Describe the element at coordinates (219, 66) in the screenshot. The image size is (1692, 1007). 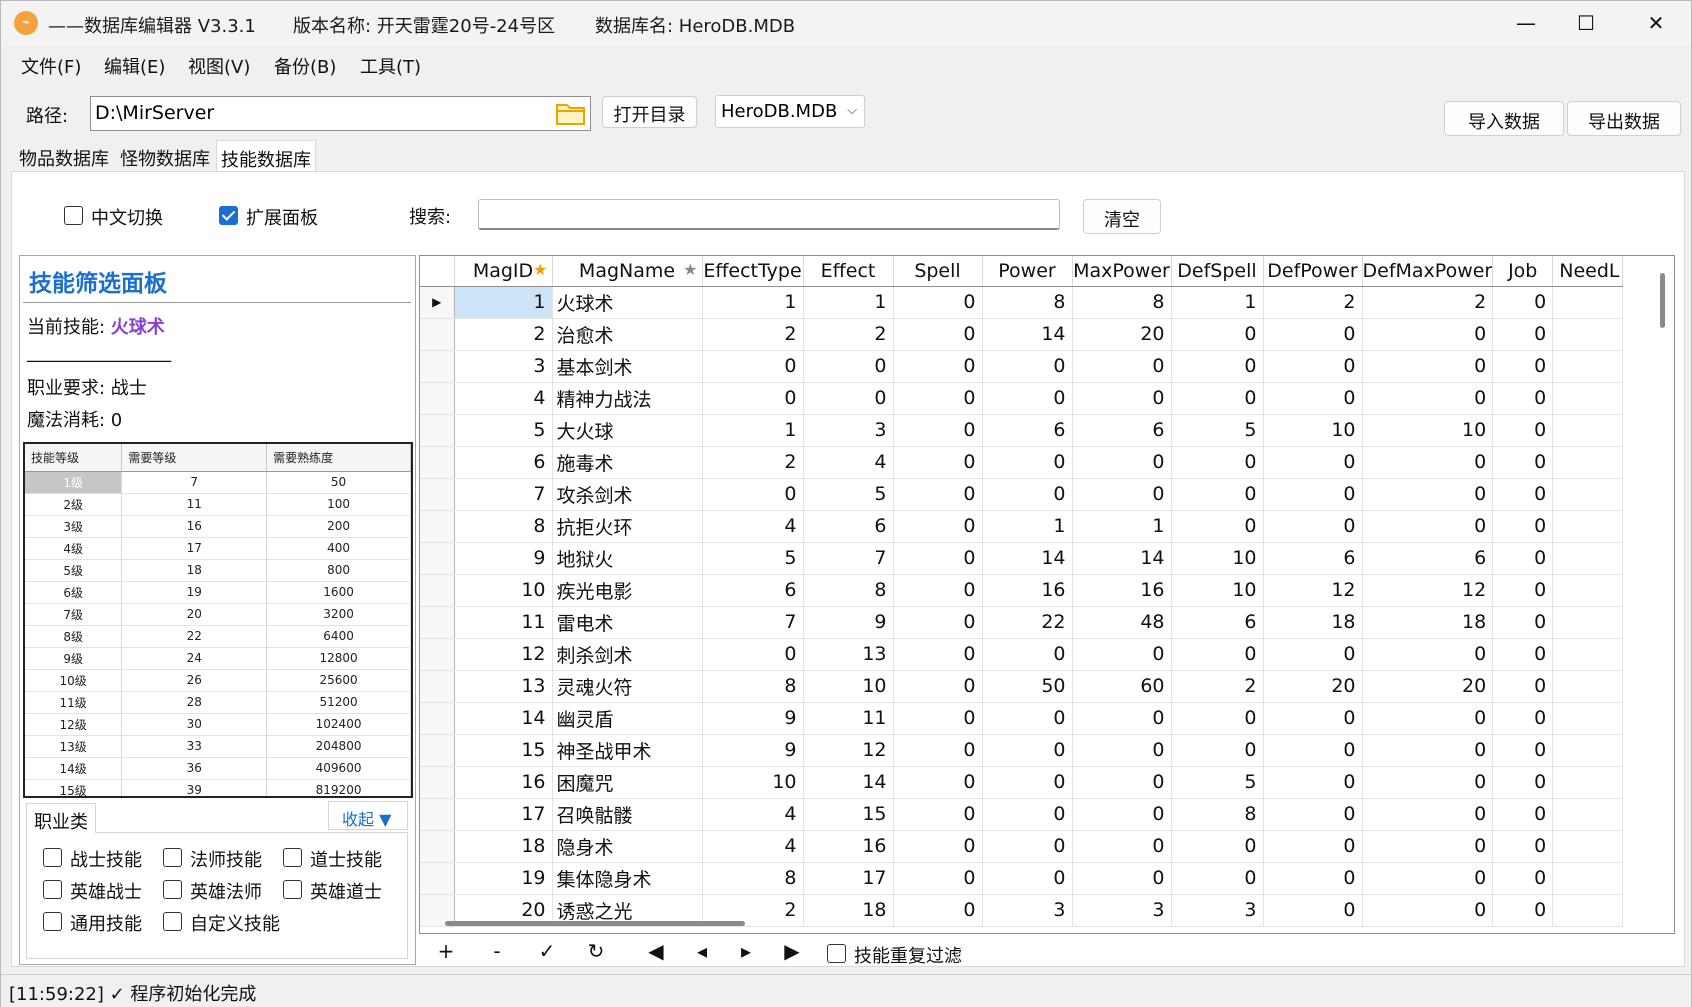
I see `menu-view: 视图(V)` at that location.